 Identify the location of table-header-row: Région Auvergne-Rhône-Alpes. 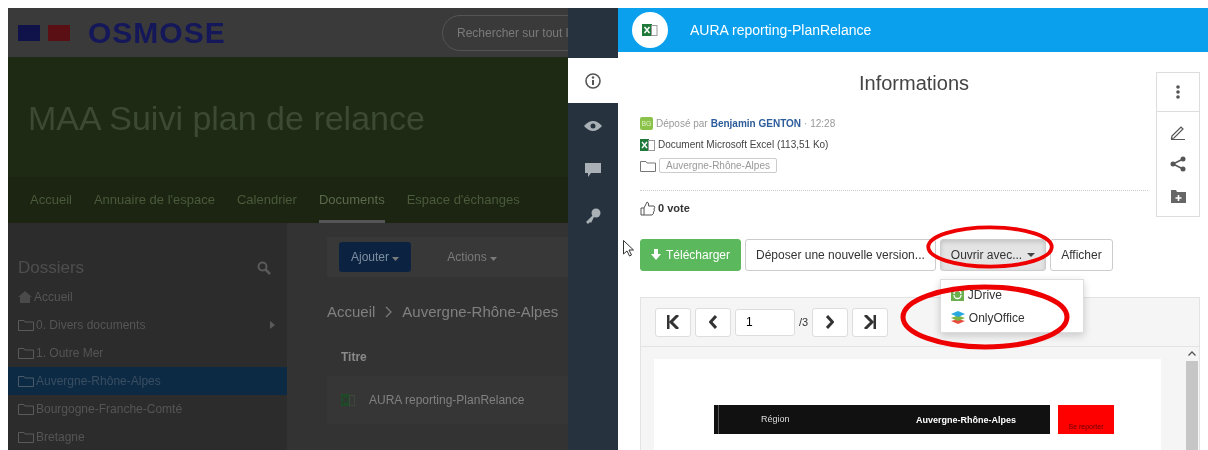
(882, 419).